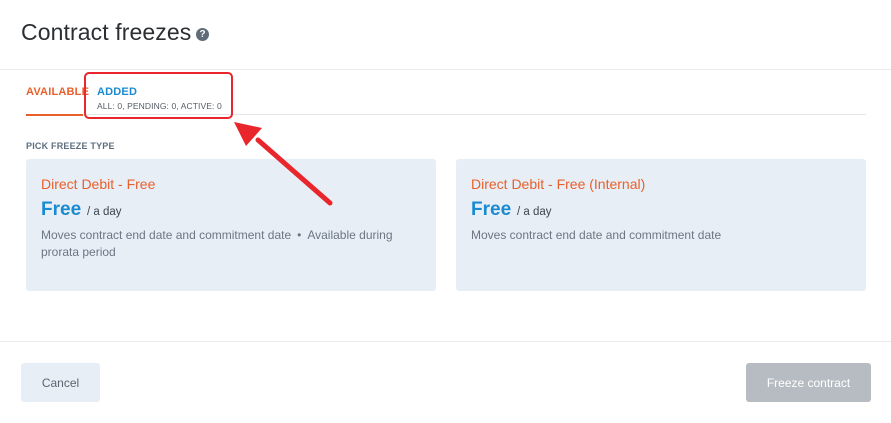 The height and width of the screenshot is (423, 891). What do you see at coordinates (54, 115) in the screenshot?
I see `active-tab-indicator` at bounding box center [54, 115].